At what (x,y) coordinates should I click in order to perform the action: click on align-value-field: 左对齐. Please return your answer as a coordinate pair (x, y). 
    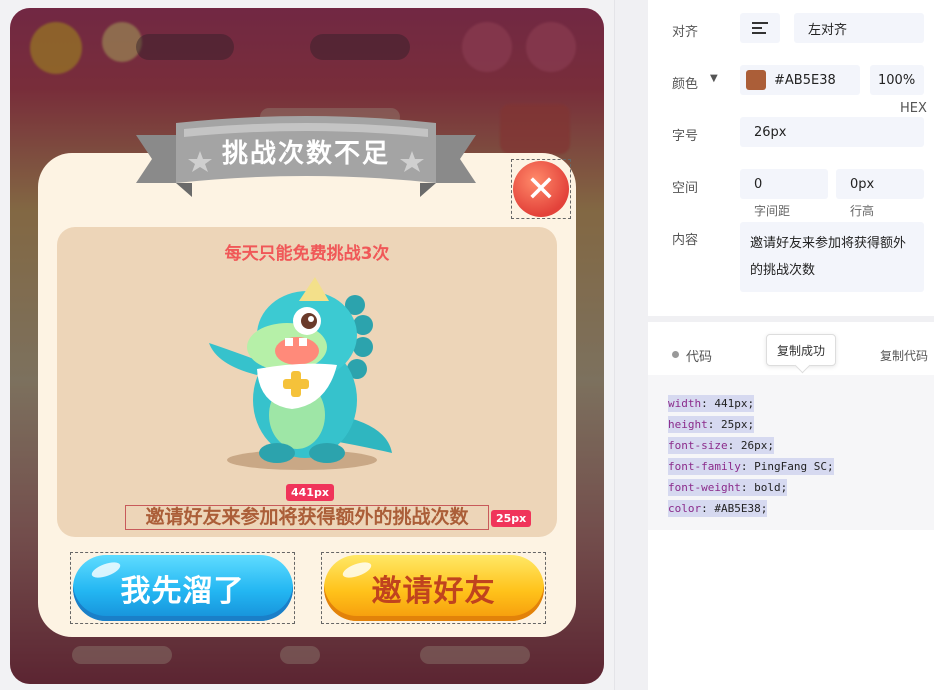
    Looking at the image, I should click on (859, 28).